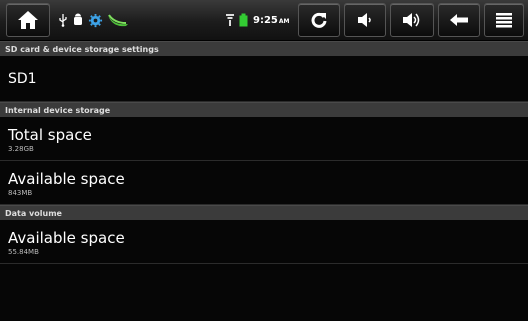  What do you see at coordinates (20, 193) in the screenshot?
I see `available-space-value: 843MB` at bounding box center [20, 193].